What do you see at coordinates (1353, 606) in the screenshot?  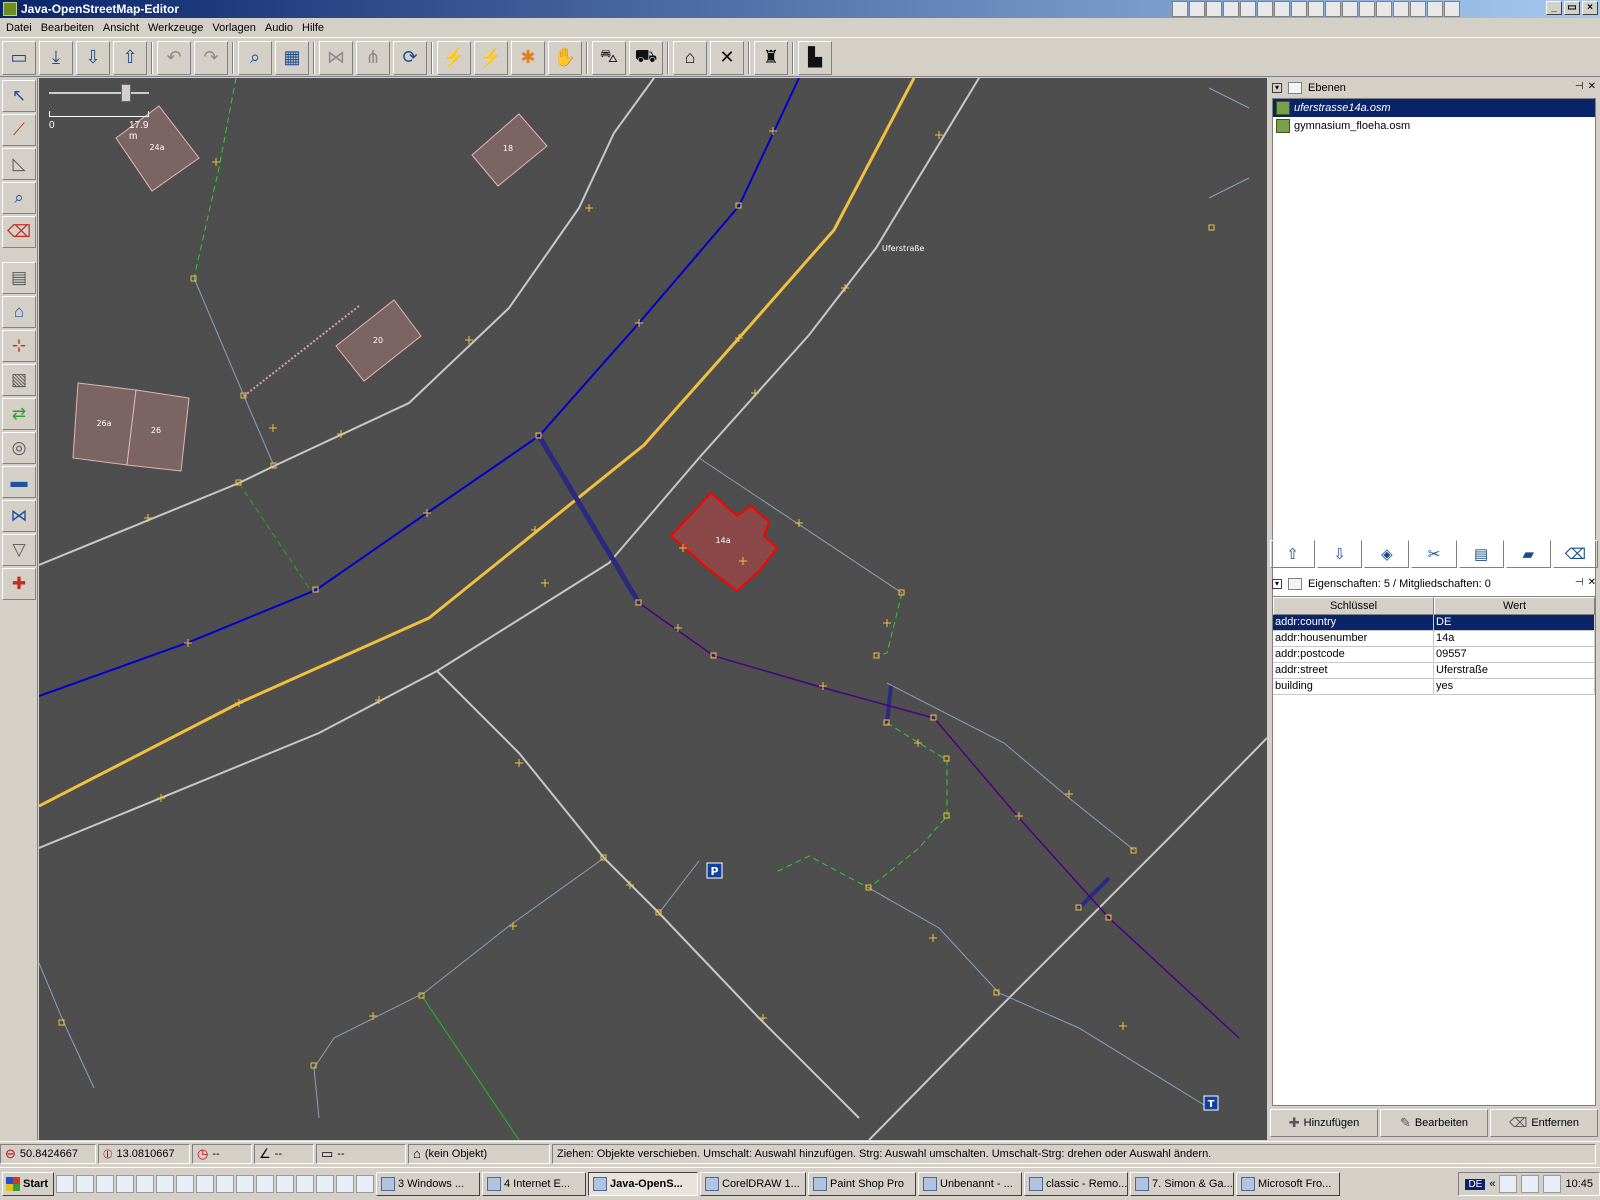 I see `column-key: Schlüssel` at bounding box center [1353, 606].